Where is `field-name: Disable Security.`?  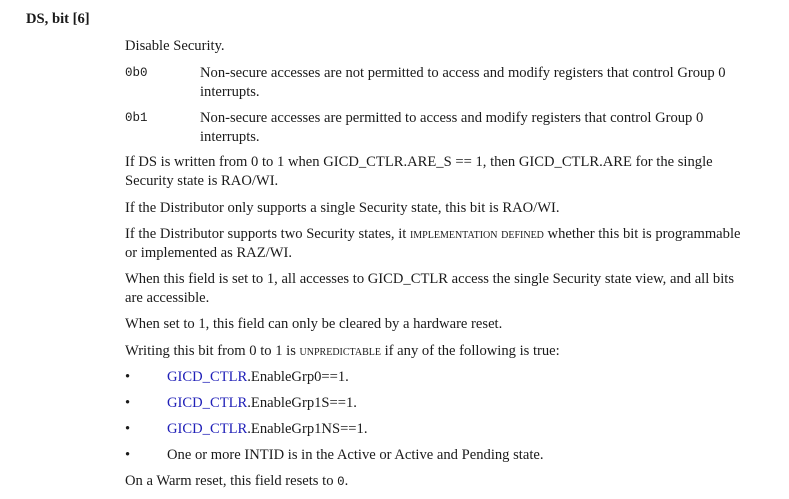 field-name: Disable Security. is located at coordinates (175, 46).